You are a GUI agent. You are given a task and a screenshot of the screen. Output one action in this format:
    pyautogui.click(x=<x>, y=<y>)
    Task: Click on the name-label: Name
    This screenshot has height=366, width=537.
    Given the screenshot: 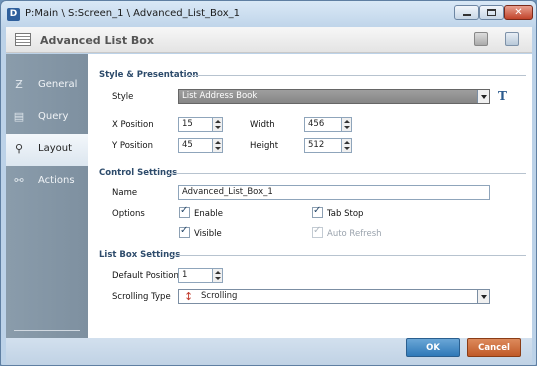 What is the action you would take?
    pyautogui.click(x=125, y=193)
    